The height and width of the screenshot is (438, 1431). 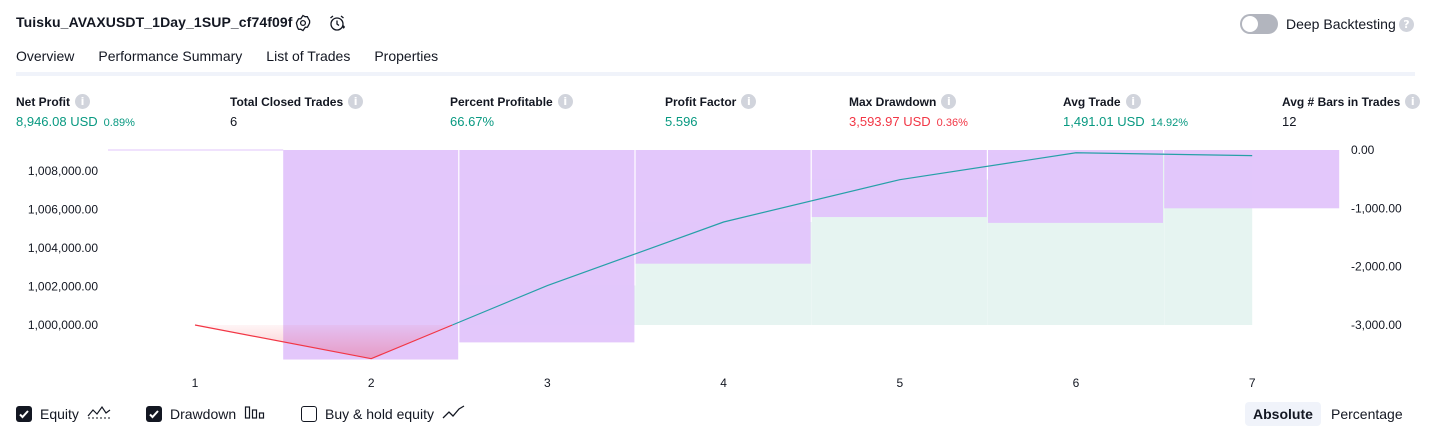 I want to click on equity-icon, so click(x=99, y=413).